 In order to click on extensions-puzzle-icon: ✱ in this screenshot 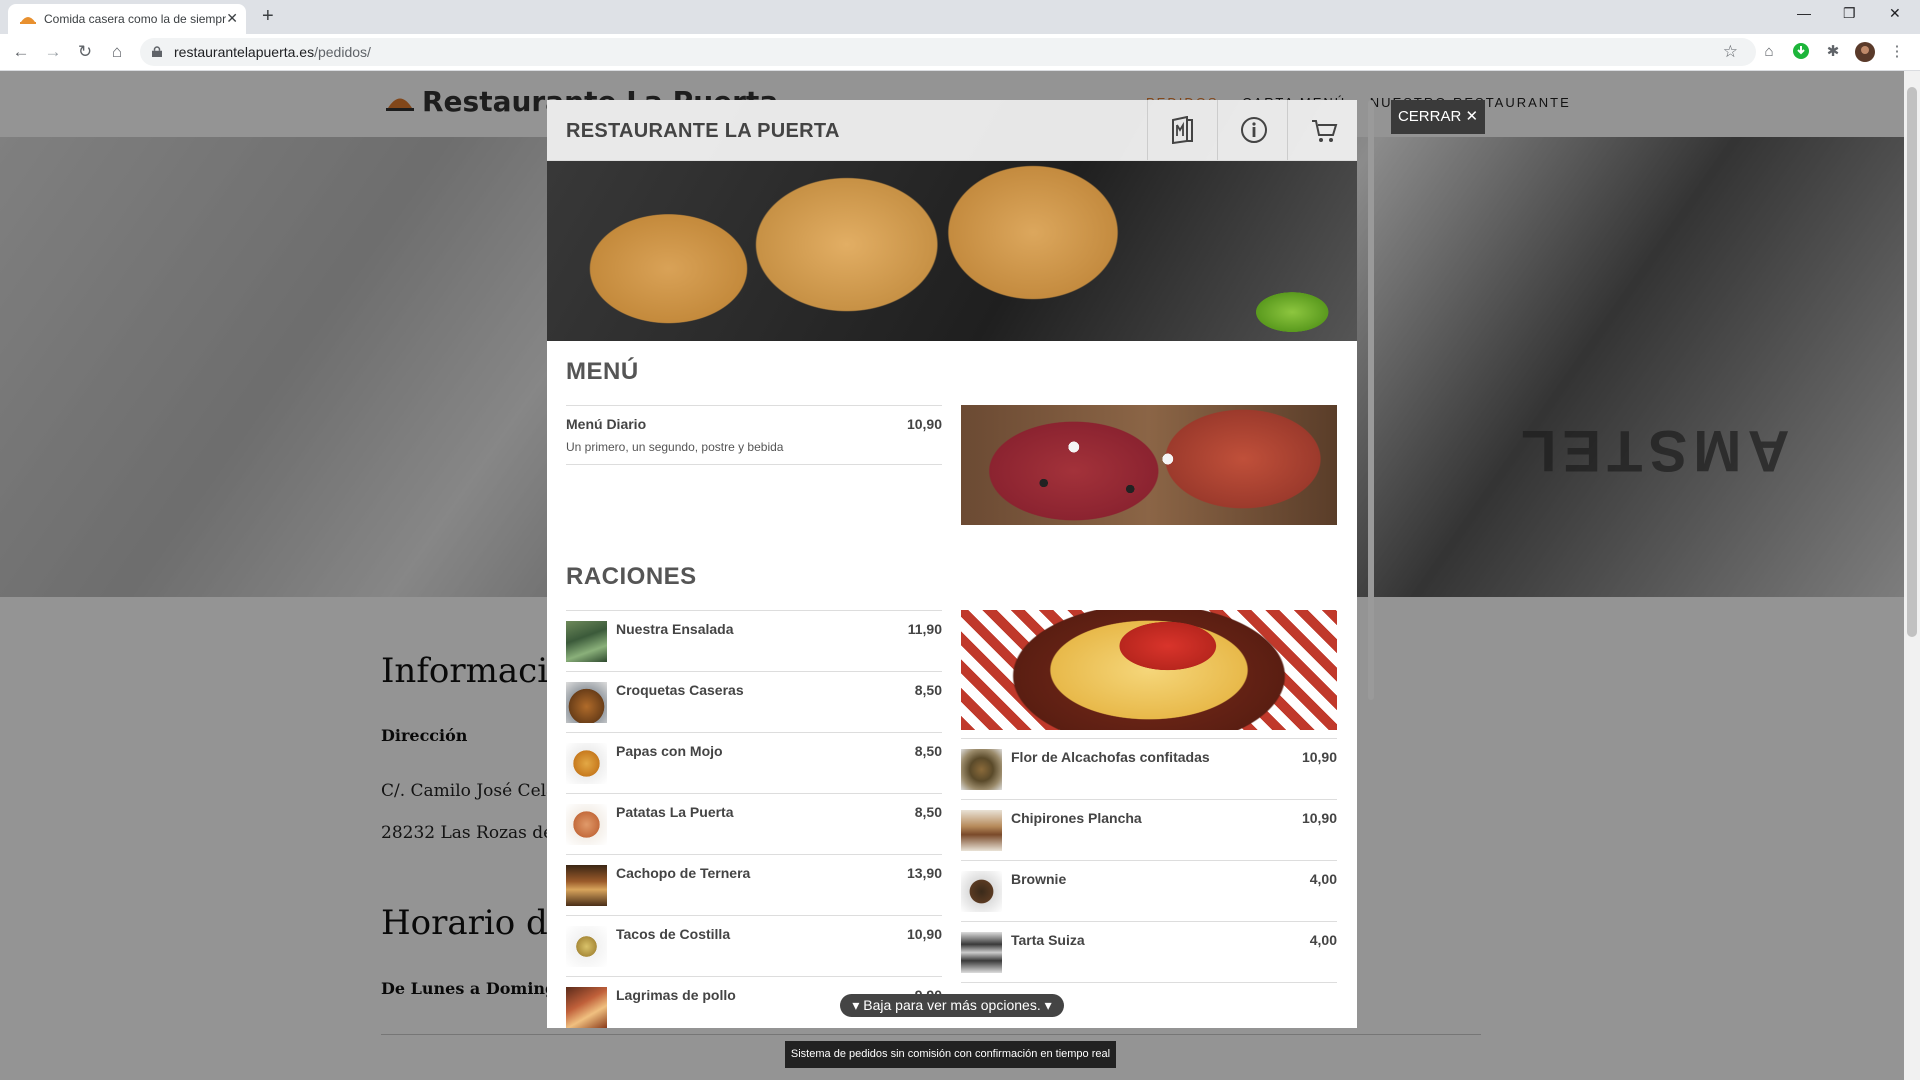, I will do `click(1833, 52)`.